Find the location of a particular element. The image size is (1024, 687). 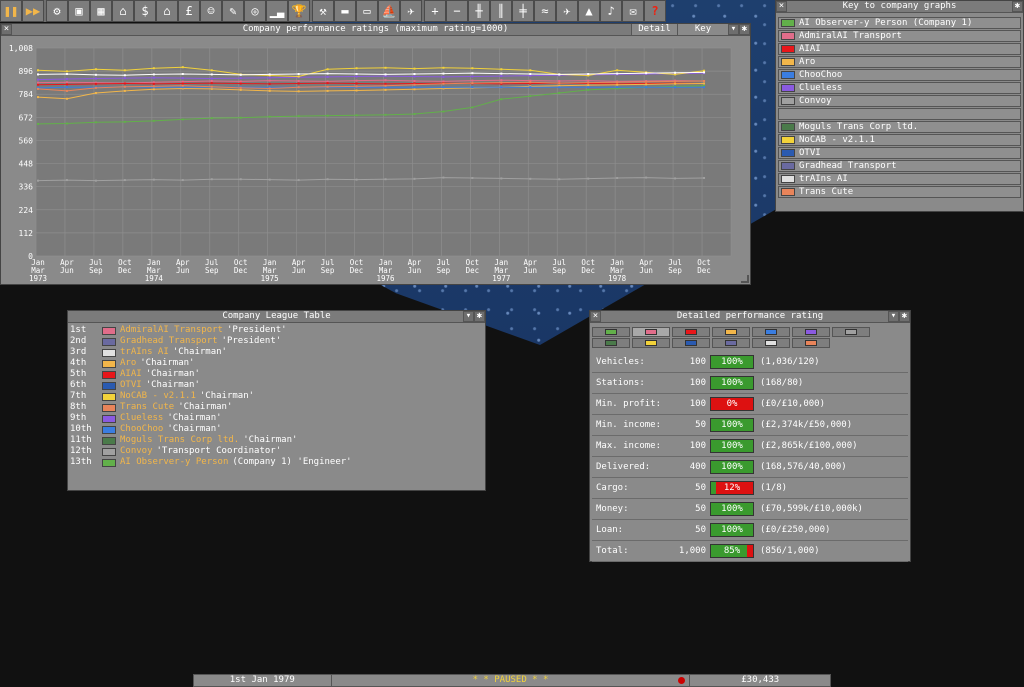

goals-icon: ◎ is located at coordinates (255, 11).